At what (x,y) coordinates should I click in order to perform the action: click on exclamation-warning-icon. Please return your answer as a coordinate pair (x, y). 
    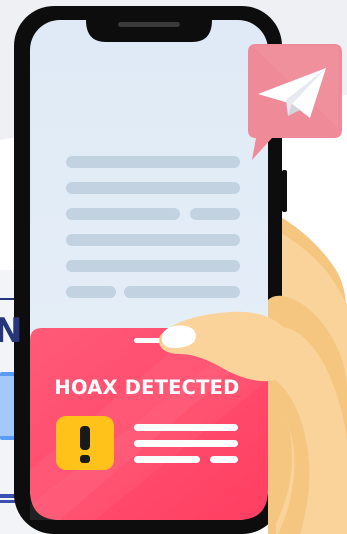
    Looking at the image, I should click on (85, 443).